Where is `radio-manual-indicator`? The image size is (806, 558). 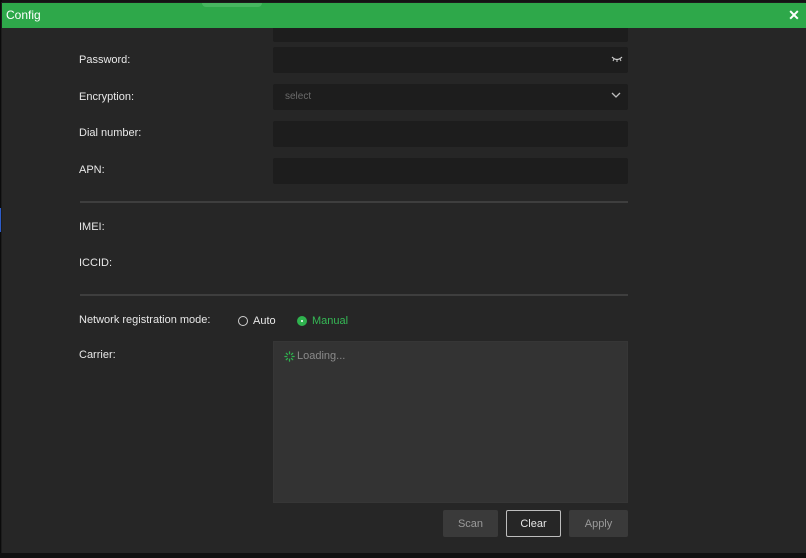 radio-manual-indicator is located at coordinates (302, 321).